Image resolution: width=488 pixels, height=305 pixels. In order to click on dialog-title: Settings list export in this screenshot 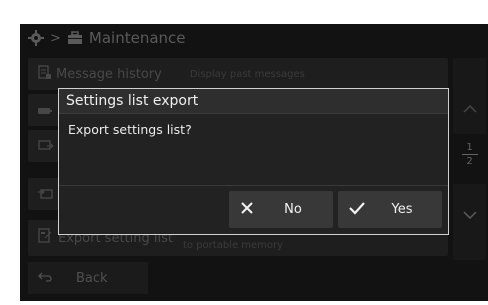, I will do `click(253, 101)`.